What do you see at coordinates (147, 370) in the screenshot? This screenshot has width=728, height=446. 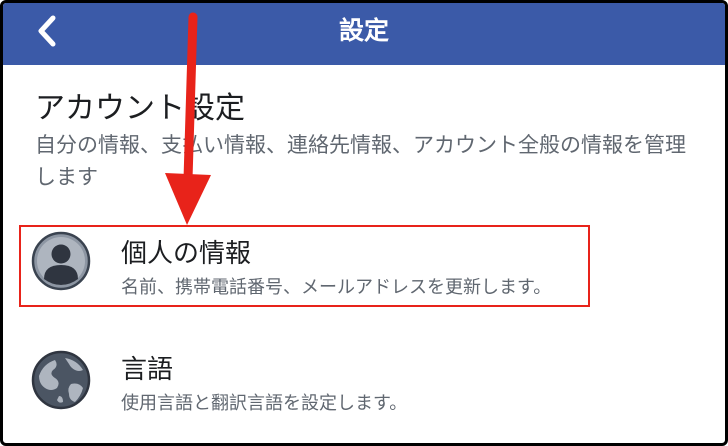 I see `language-title: 言語` at bounding box center [147, 370].